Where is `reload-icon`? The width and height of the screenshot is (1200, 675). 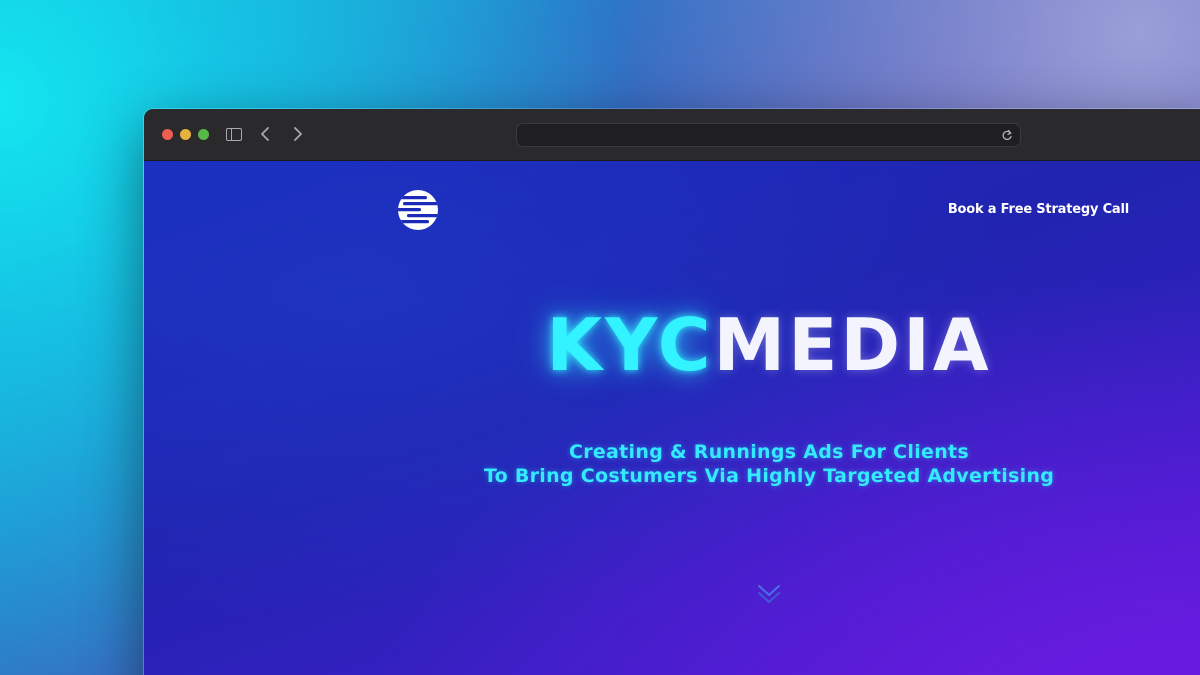
reload-icon is located at coordinates (1007, 135).